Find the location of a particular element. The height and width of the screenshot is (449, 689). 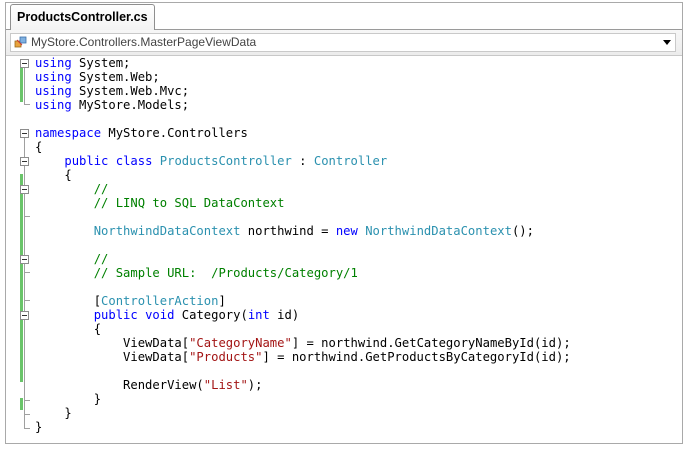

code-token: // LINQ to SQL DataContext is located at coordinates (189, 203).